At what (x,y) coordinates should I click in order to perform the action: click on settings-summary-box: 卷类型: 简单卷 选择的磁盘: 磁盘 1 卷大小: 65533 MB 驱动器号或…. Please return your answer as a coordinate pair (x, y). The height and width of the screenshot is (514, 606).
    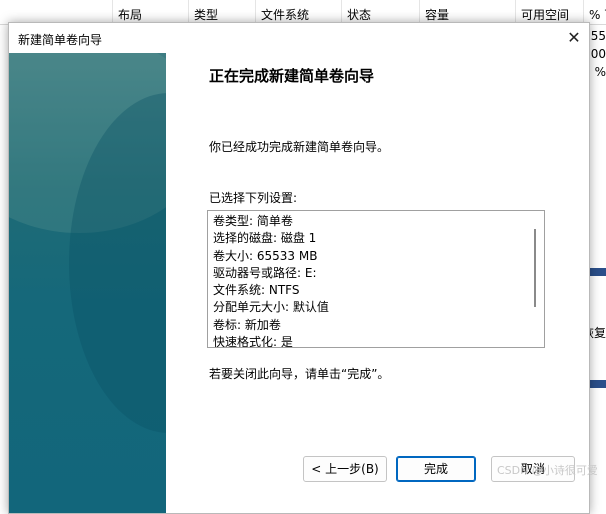
    Looking at the image, I should click on (376, 279).